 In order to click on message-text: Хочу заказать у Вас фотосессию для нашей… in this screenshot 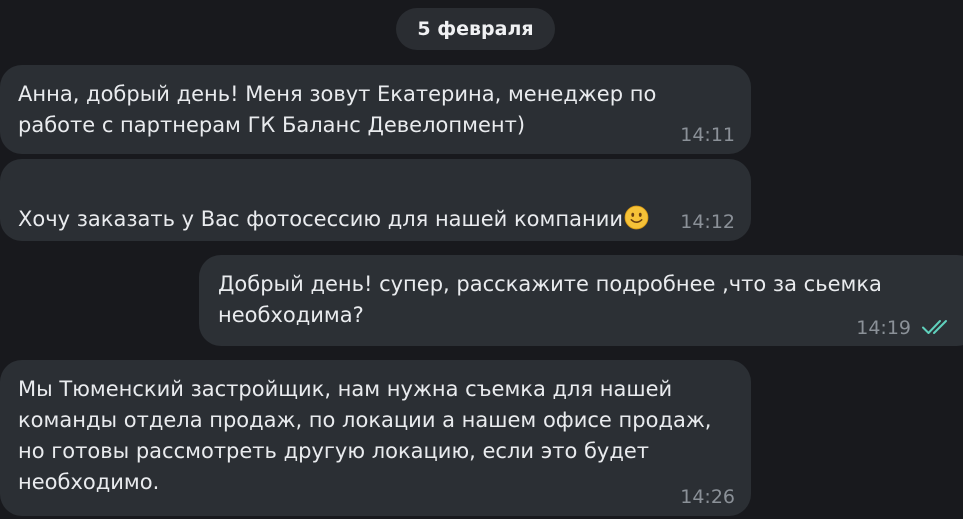, I will do `click(375, 204)`.